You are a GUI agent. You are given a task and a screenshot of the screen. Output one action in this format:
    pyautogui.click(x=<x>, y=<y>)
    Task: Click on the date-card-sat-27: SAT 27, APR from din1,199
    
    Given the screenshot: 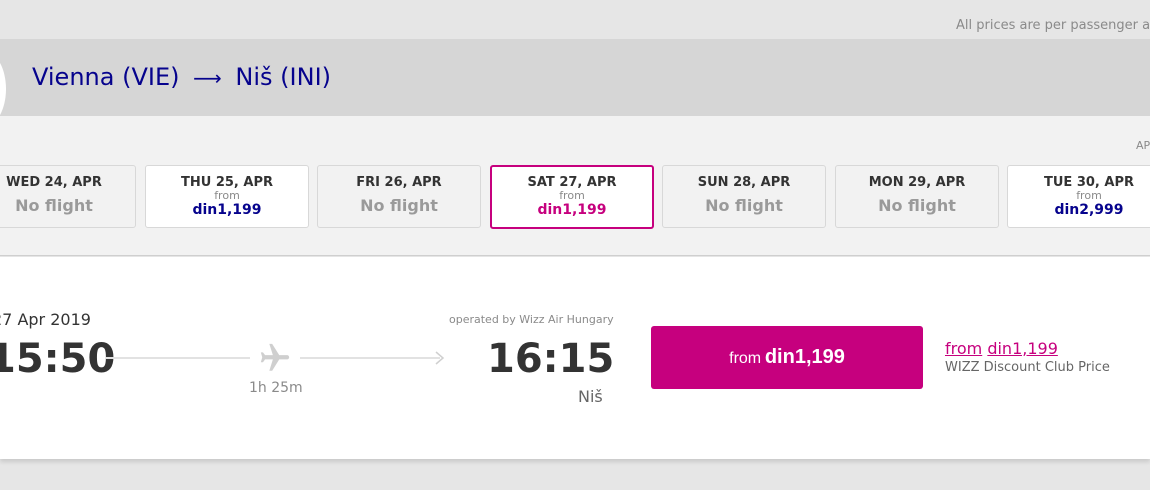 What is the action you would take?
    pyautogui.click(x=572, y=197)
    